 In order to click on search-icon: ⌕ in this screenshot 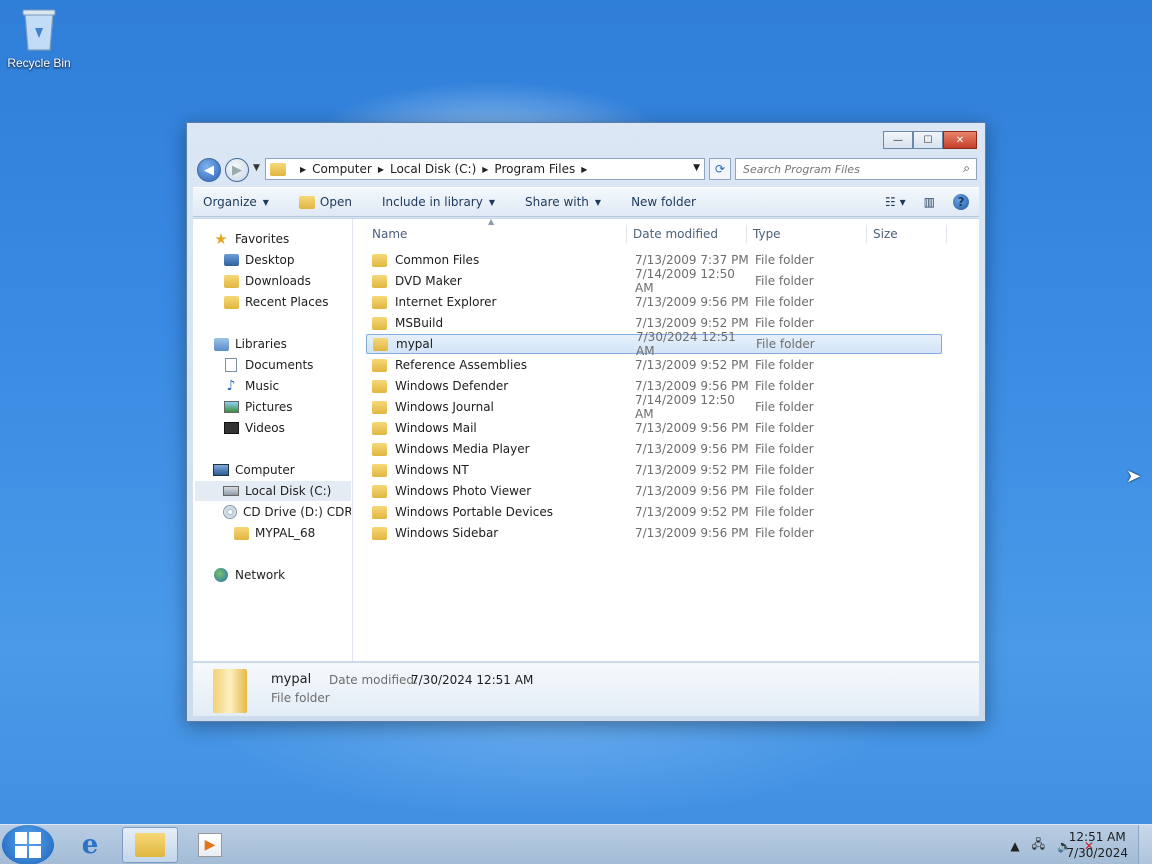, I will do `click(966, 168)`.